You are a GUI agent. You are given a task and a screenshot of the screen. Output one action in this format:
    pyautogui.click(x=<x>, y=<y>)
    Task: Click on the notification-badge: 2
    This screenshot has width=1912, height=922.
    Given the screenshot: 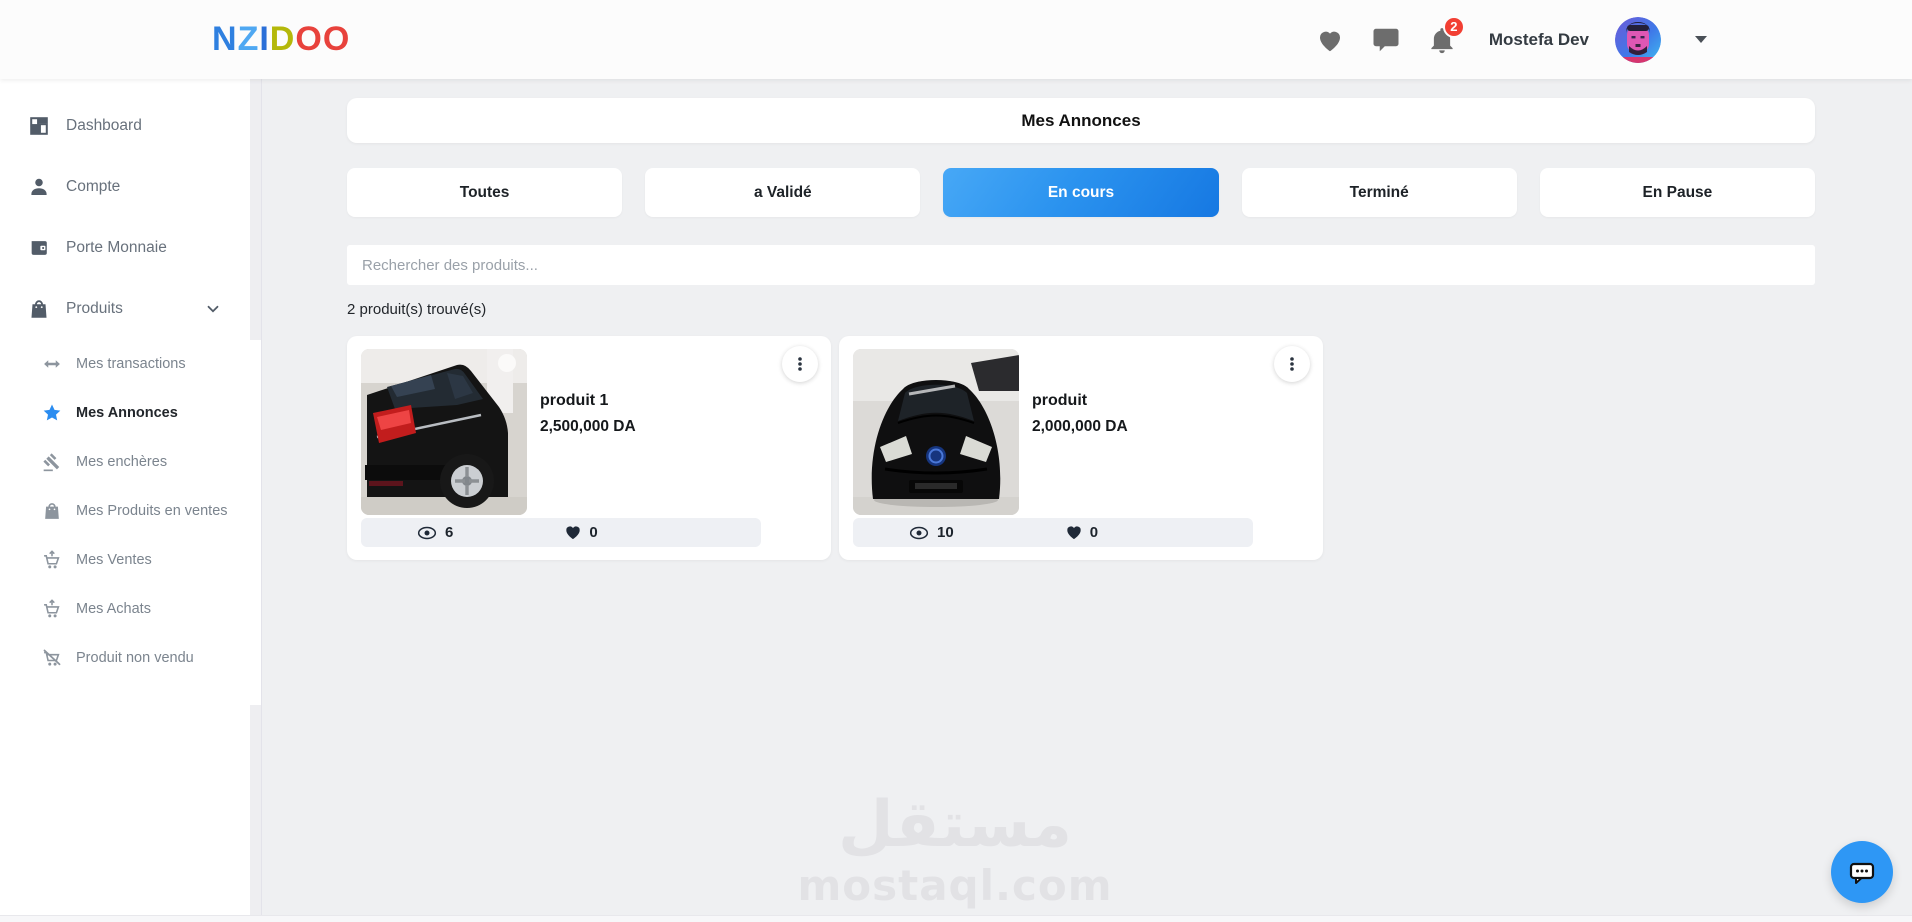 What is the action you would take?
    pyautogui.click(x=1453, y=26)
    